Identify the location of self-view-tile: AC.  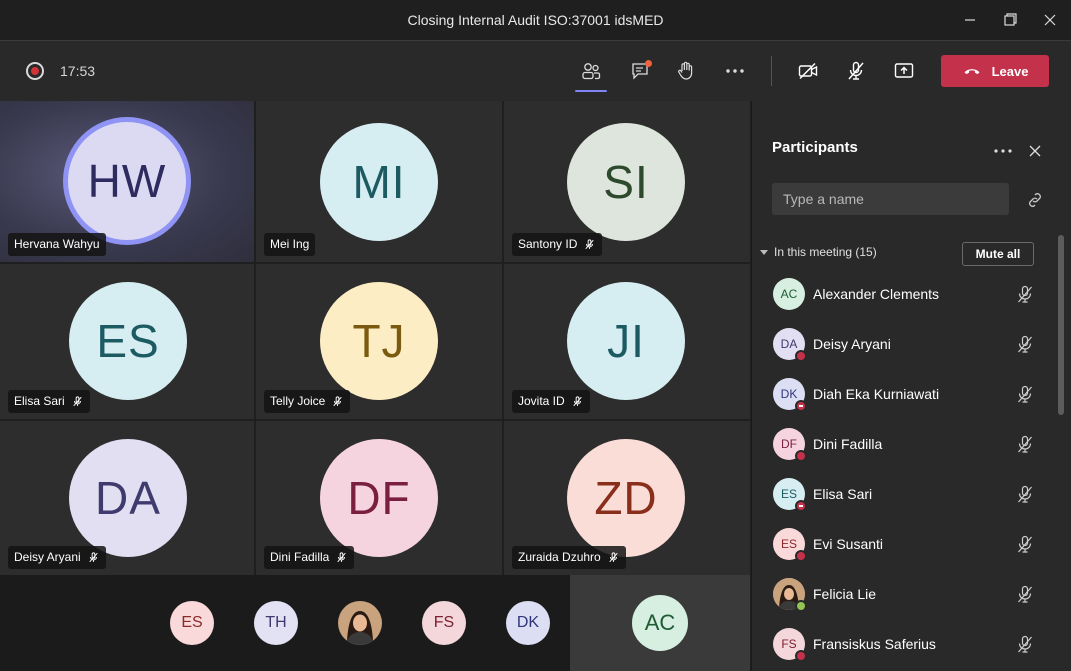
(660, 623).